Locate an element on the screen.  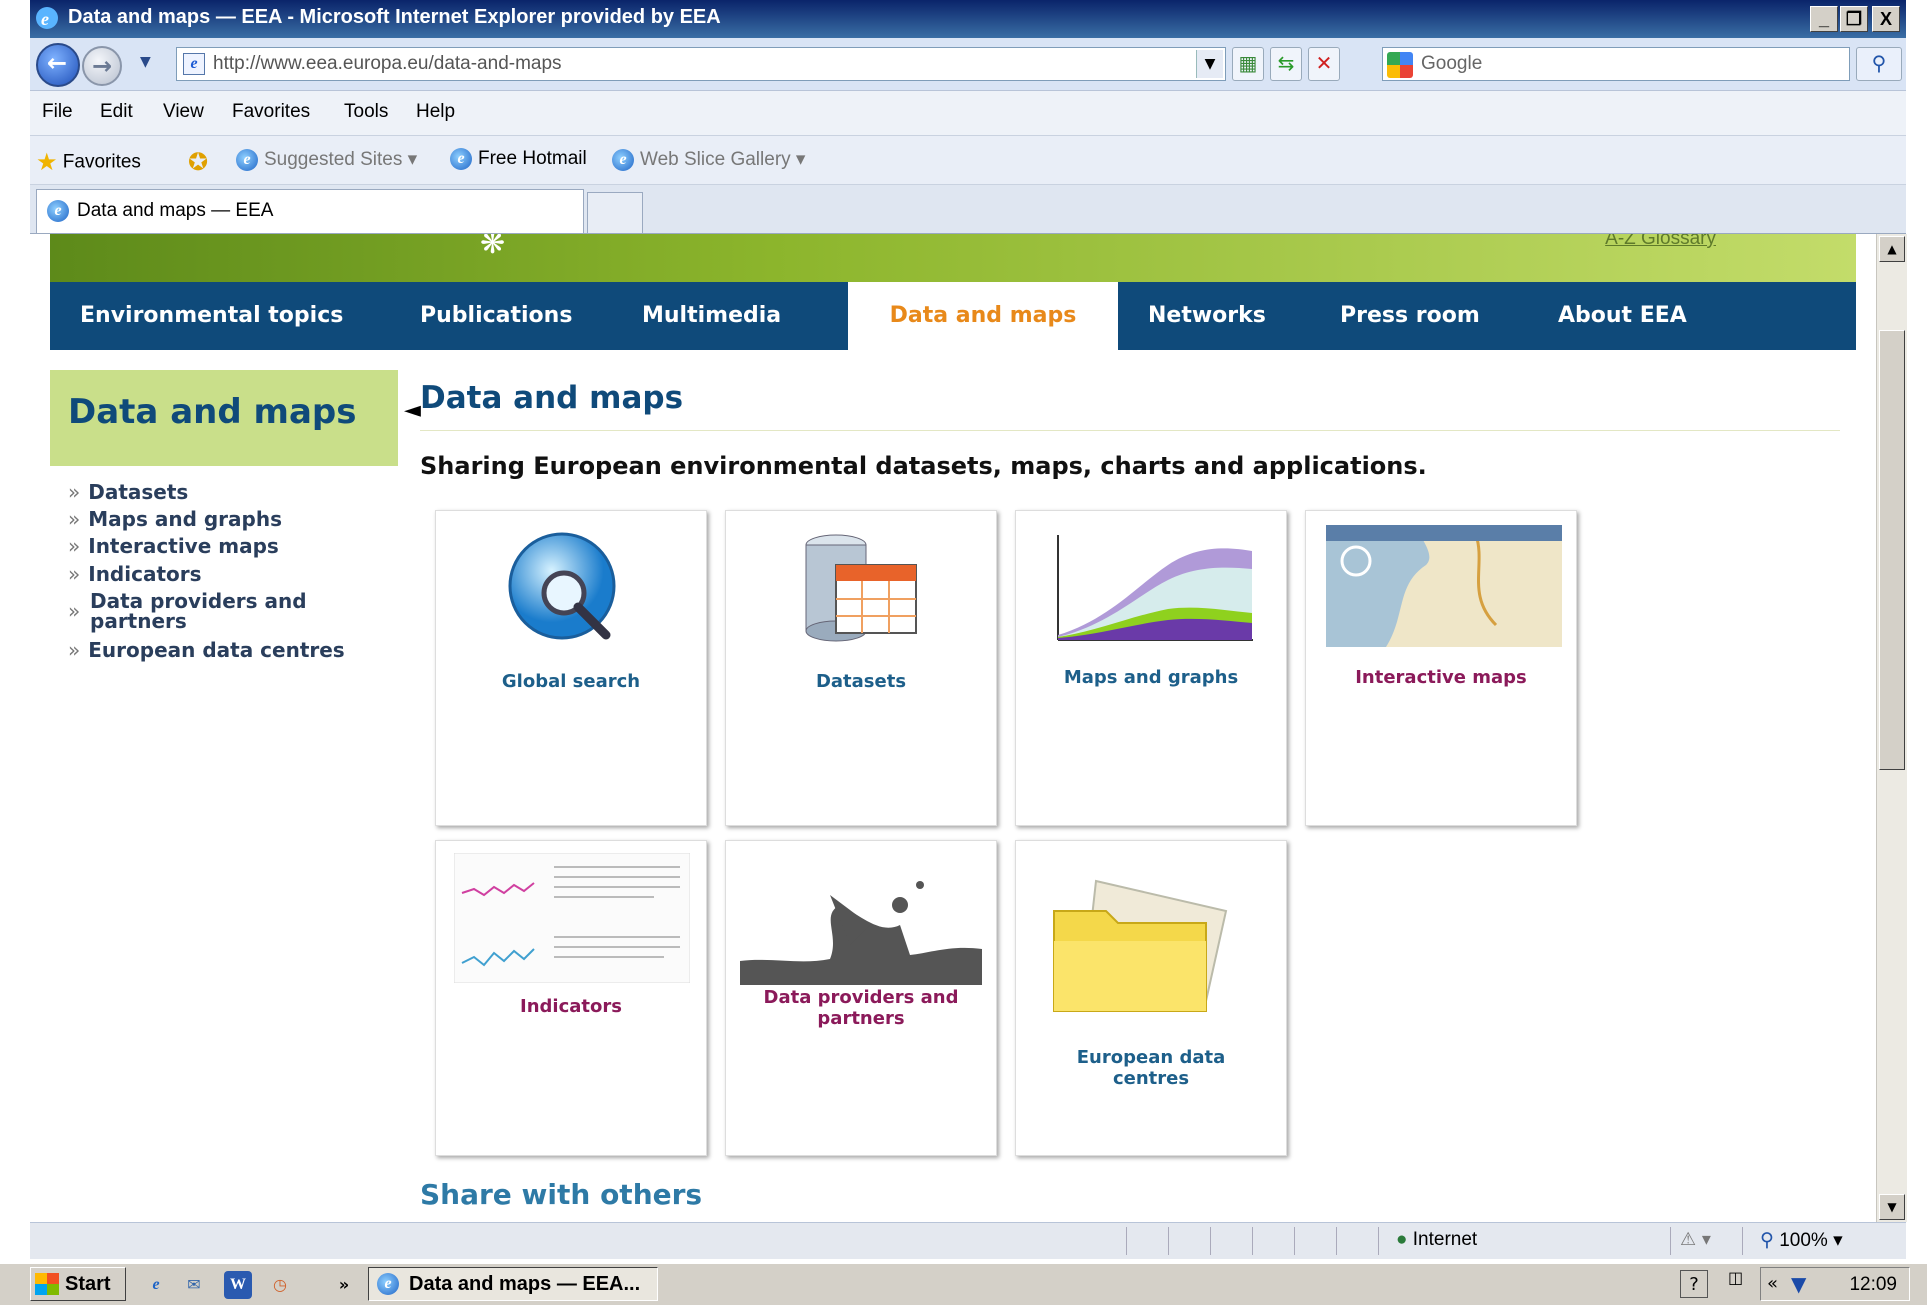
globe-icon: ● is located at coordinates (1402, 1239).